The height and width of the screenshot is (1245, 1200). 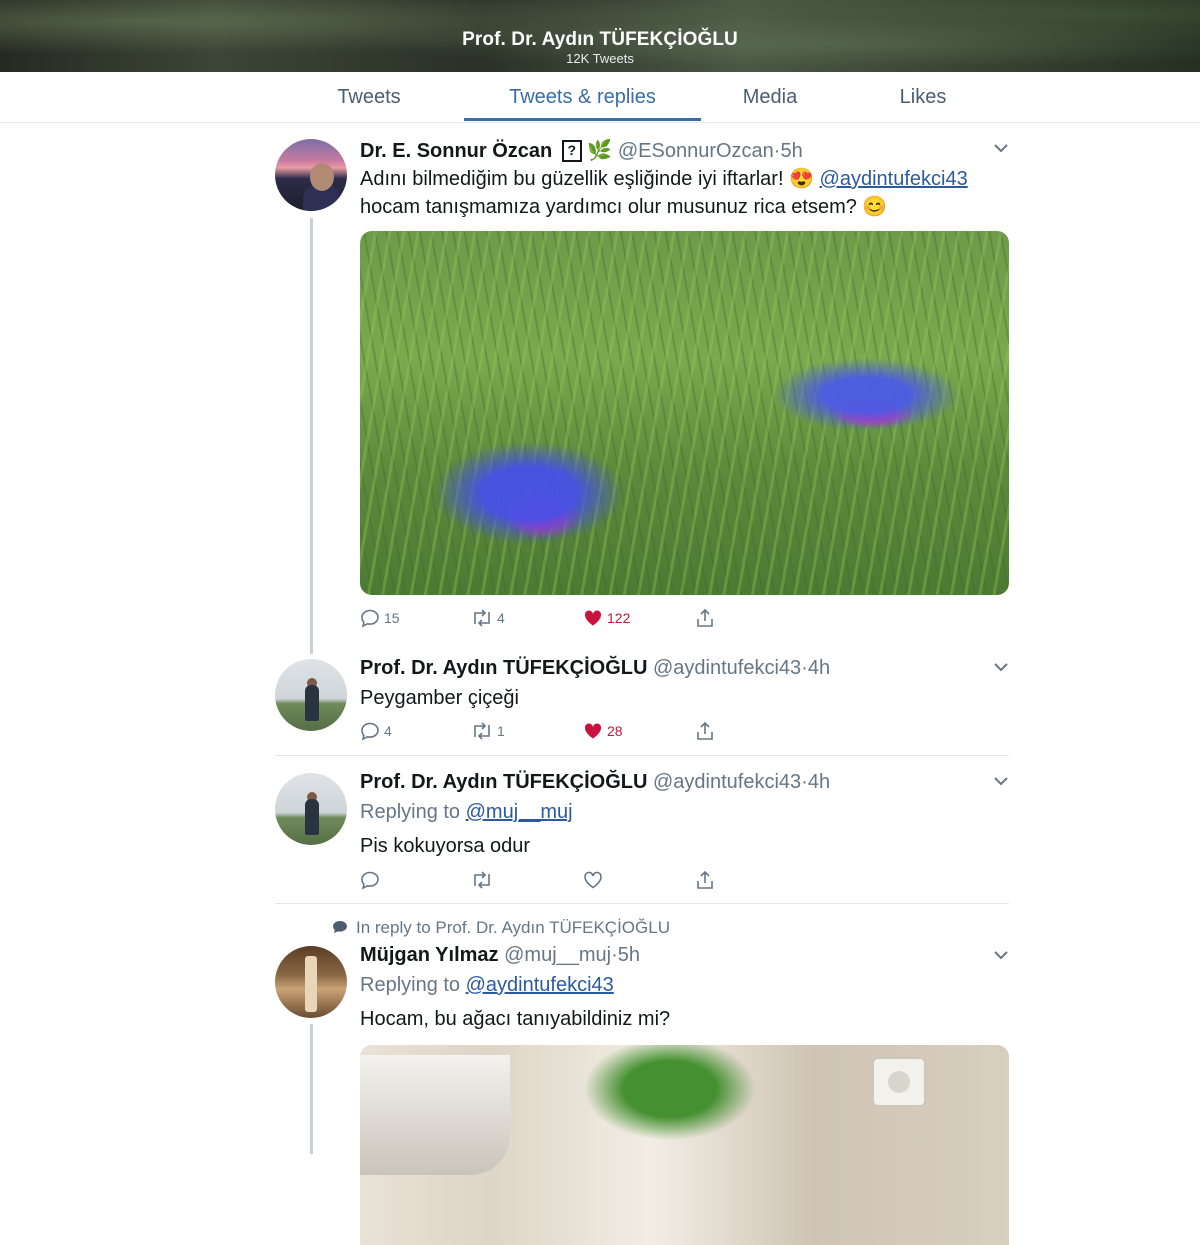 I want to click on photo-socket, so click(x=899, y=1082).